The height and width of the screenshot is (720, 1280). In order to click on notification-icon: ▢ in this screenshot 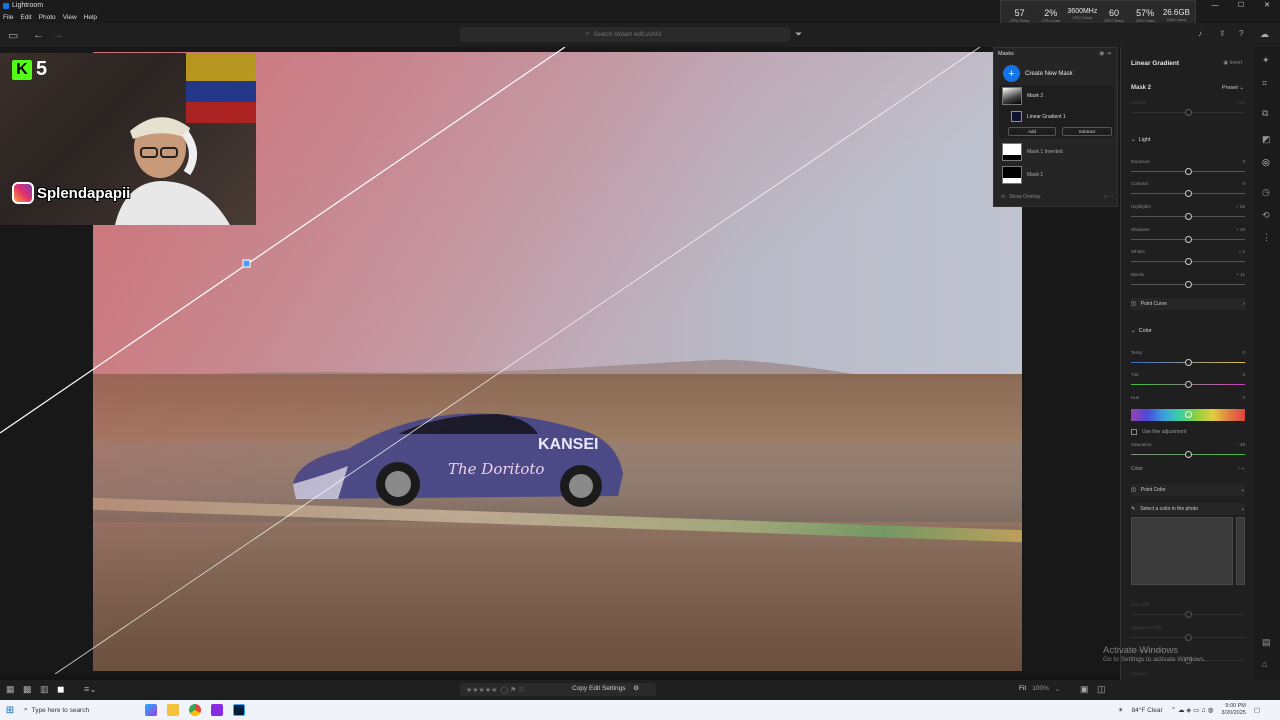, I will do `click(1257, 710)`.